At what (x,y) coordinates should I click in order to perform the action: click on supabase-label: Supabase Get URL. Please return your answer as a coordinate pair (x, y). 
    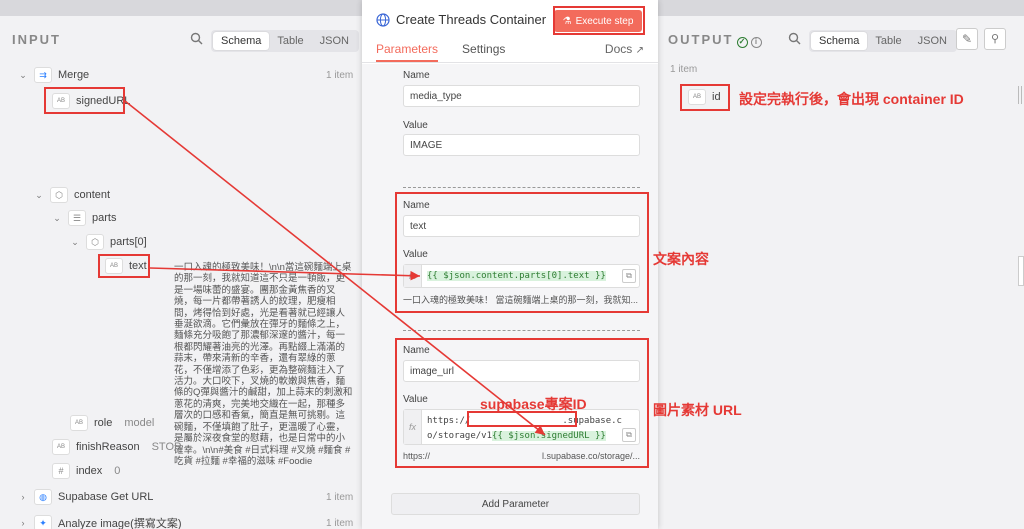
    Looking at the image, I should click on (106, 497).